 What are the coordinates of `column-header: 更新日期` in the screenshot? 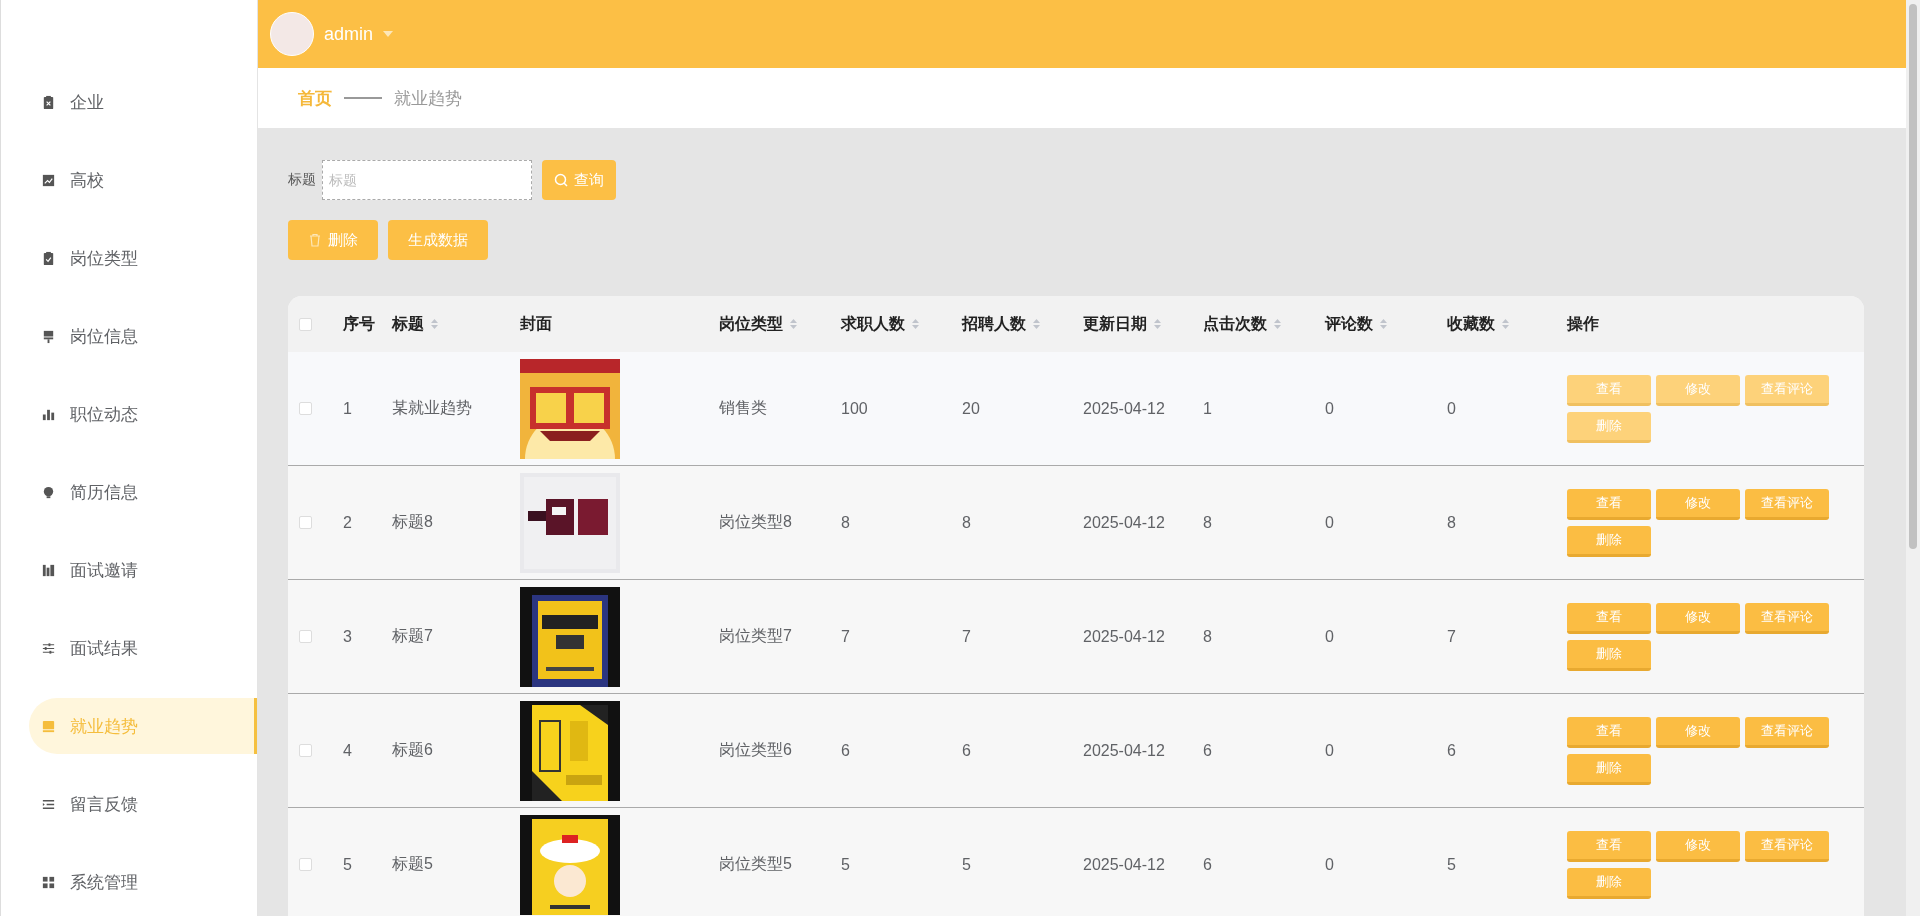 It's located at (1115, 324).